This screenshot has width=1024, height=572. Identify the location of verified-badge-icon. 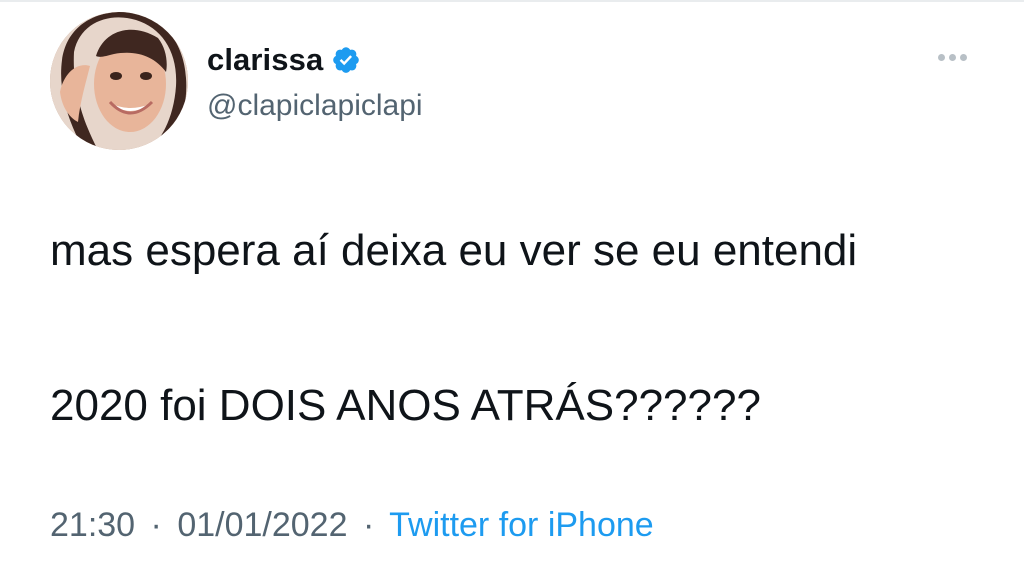
(346, 60).